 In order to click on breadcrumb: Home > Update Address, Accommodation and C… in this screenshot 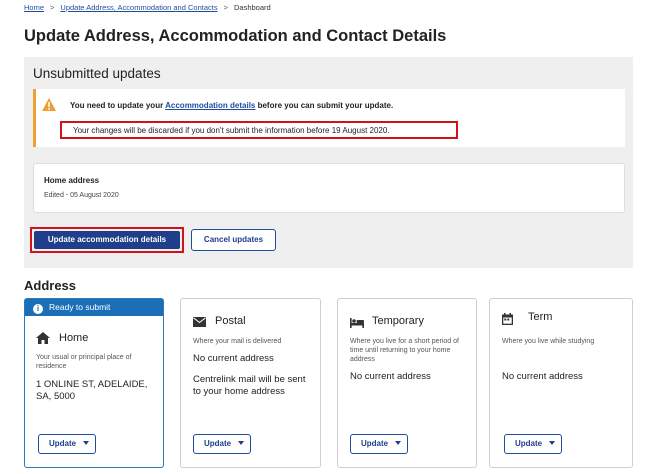, I will do `click(147, 7)`.